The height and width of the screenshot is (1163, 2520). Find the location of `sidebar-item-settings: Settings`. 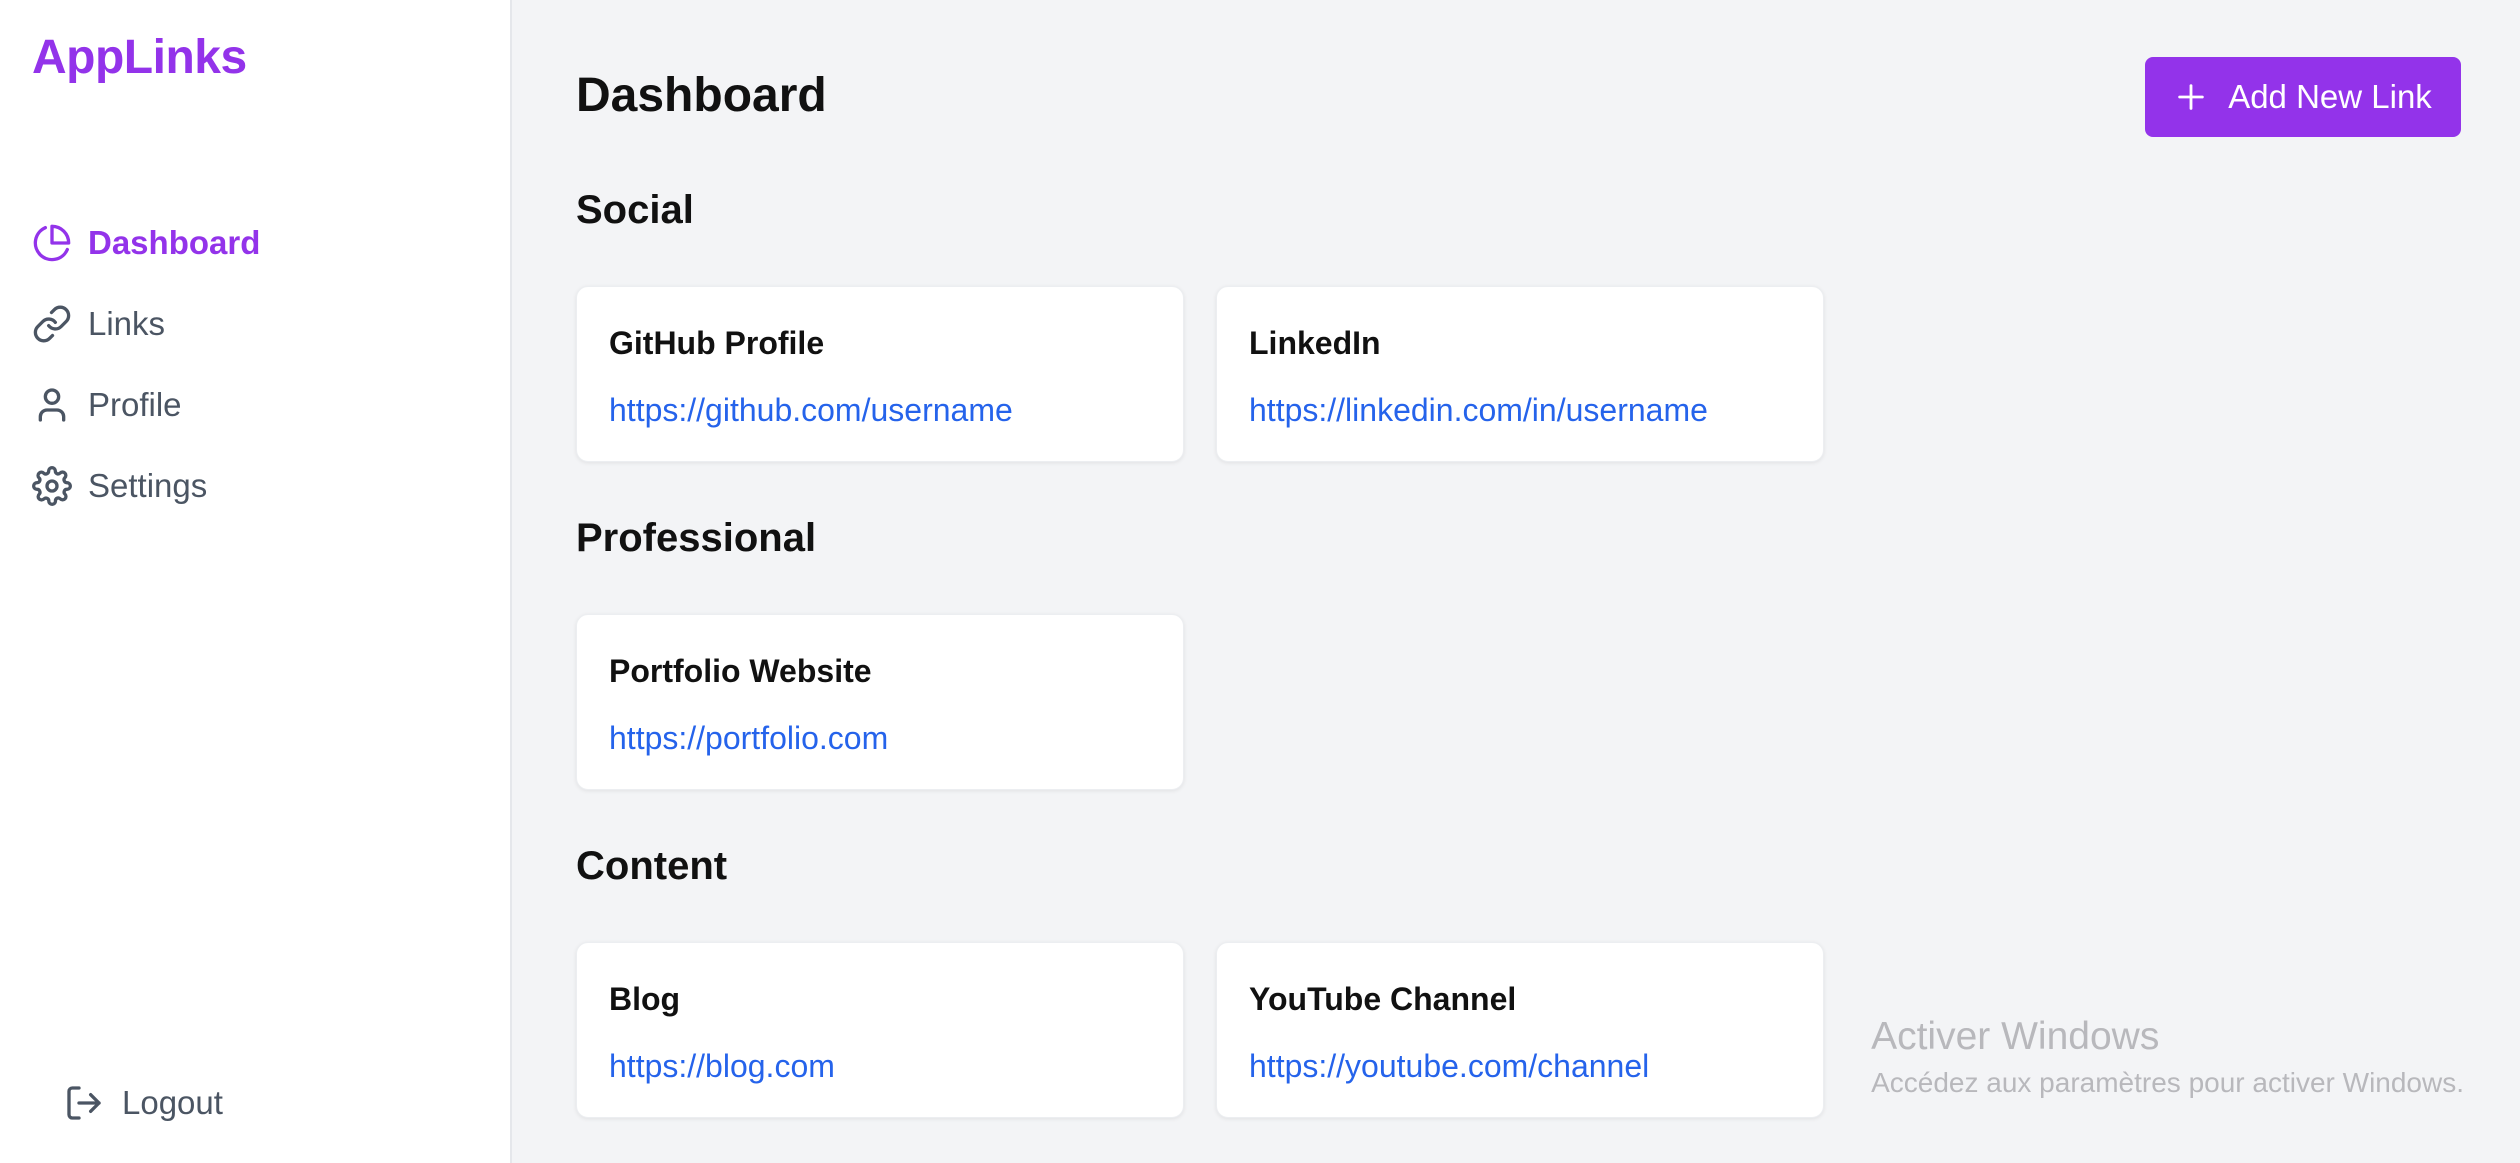

sidebar-item-settings: Settings is located at coordinates (146, 485).